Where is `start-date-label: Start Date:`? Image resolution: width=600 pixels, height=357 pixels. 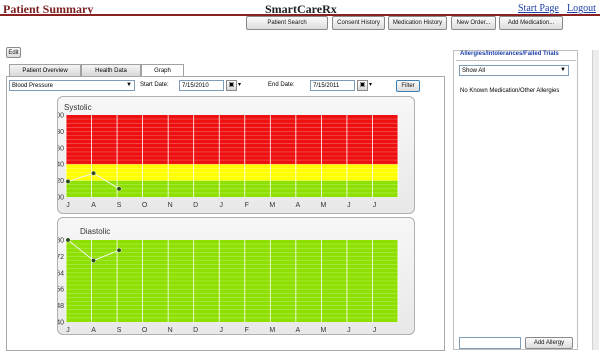 start-date-label: Start Date: is located at coordinates (154, 85).